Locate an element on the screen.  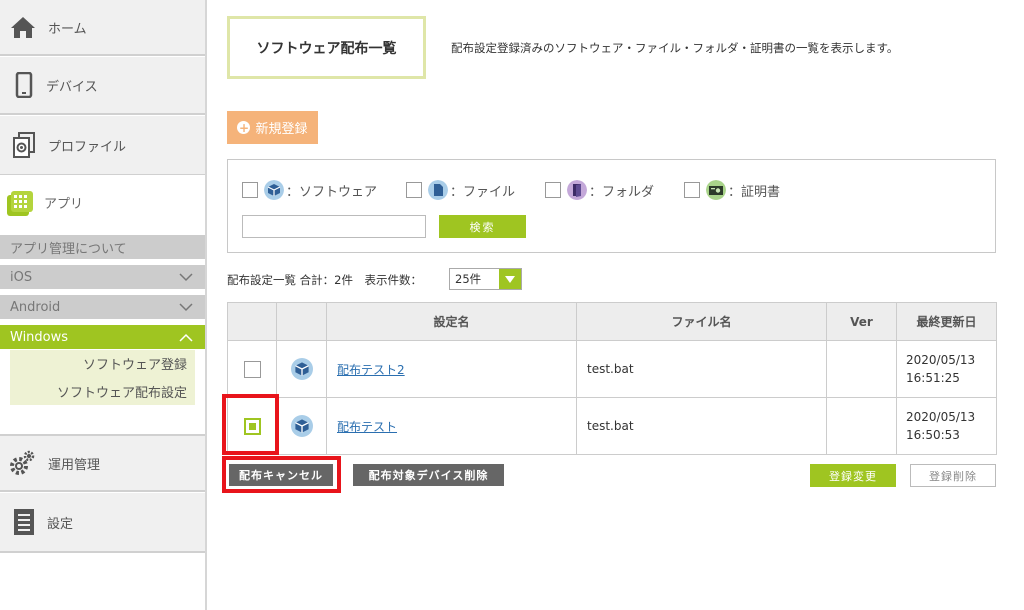
page-size-value: 25件 is located at coordinates (468, 279).